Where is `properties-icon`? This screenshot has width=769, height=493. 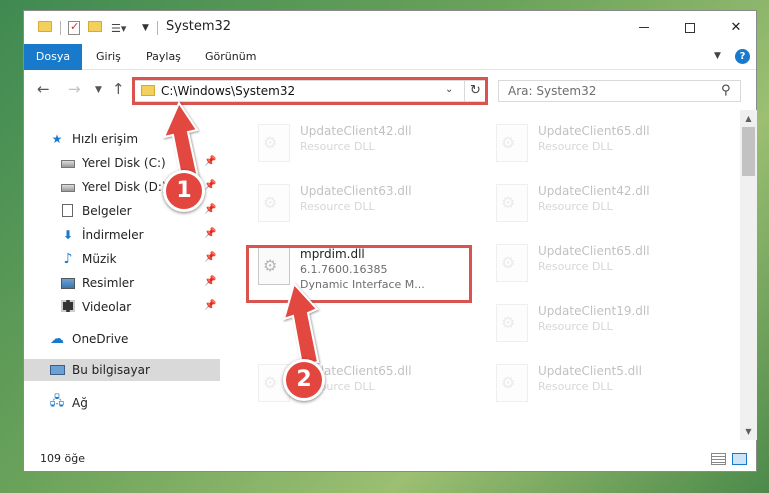
properties-icon is located at coordinates (74, 27).